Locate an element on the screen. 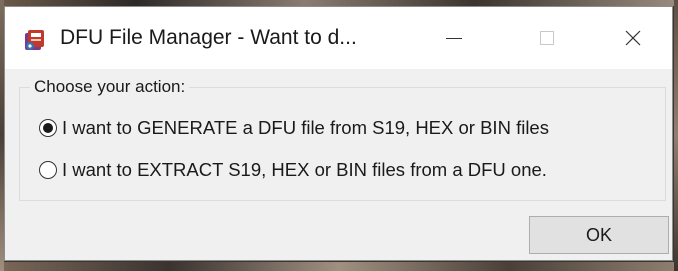 Image resolution: width=678 pixels, height=271 pixels. maximize-icon is located at coordinates (547, 38).